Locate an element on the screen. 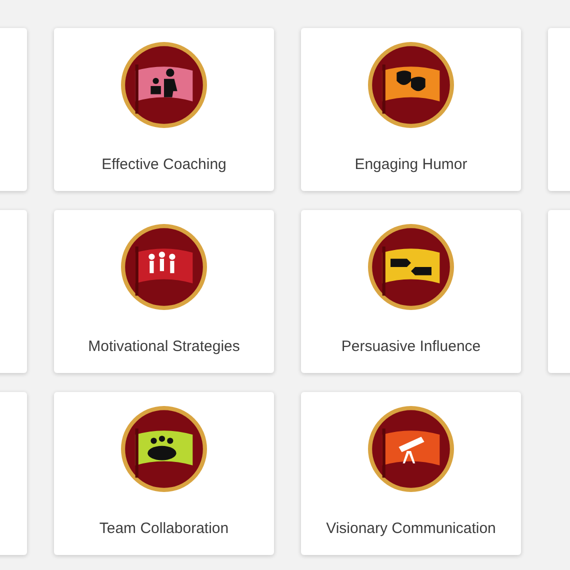 The width and height of the screenshot is (570, 570). badge-title: Motivational Strategies is located at coordinates (164, 346).